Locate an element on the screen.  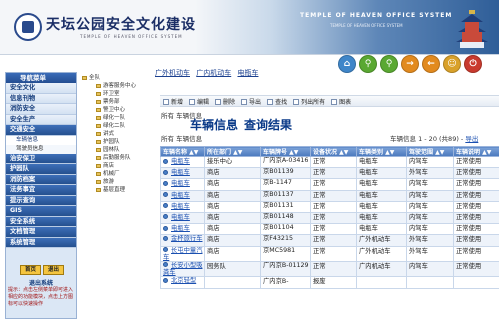
pager: 车辆信息 1 - 20 (共89) - 导出 is located at coordinates (434, 138).